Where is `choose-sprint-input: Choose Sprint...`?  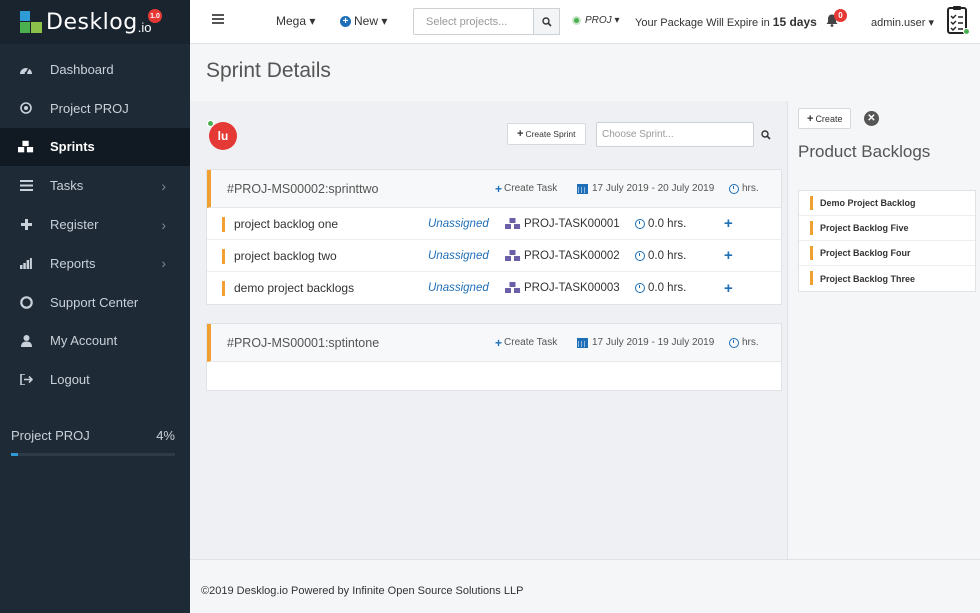 choose-sprint-input: Choose Sprint... is located at coordinates (675, 134).